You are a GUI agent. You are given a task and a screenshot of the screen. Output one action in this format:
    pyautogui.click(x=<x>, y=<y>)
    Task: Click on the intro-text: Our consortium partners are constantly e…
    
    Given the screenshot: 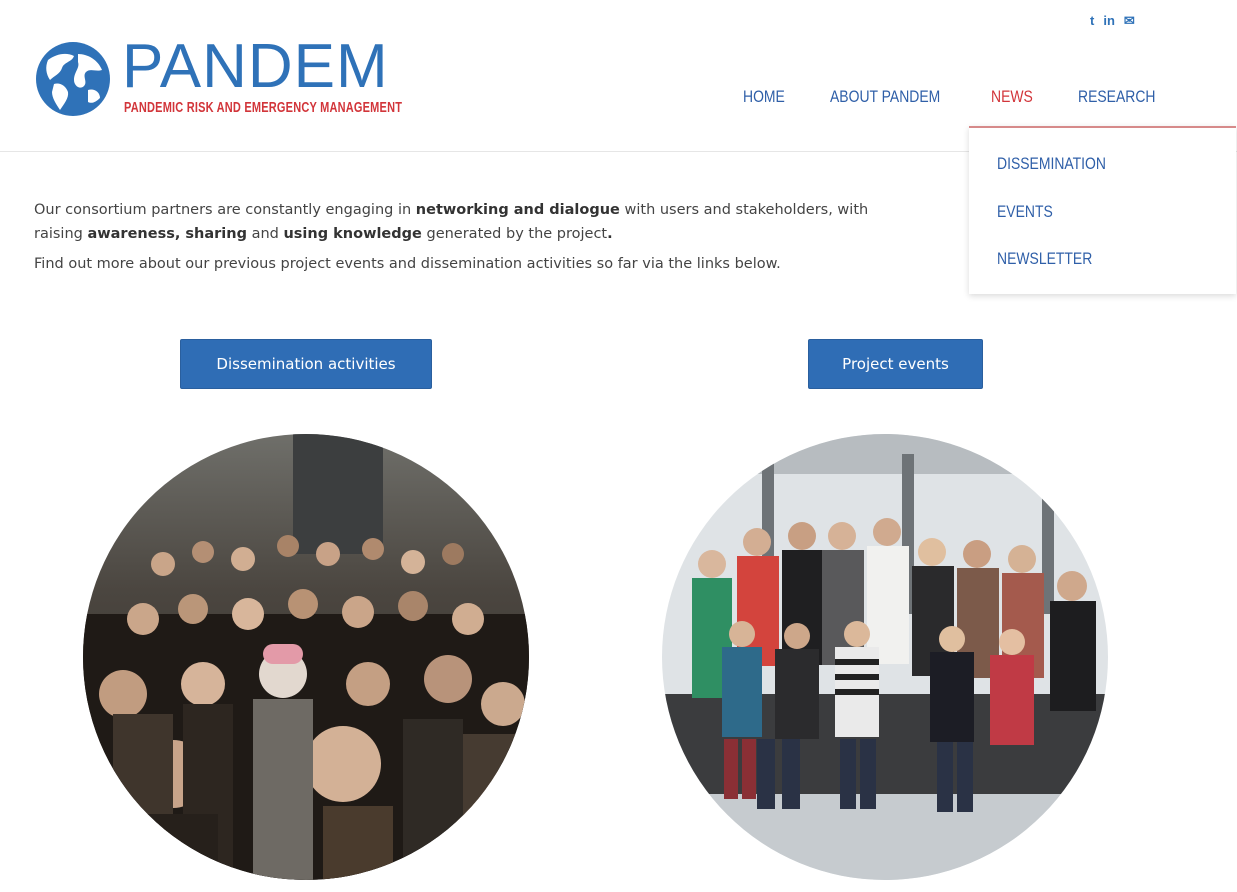 What is the action you would take?
    pyautogui.click(x=499, y=240)
    